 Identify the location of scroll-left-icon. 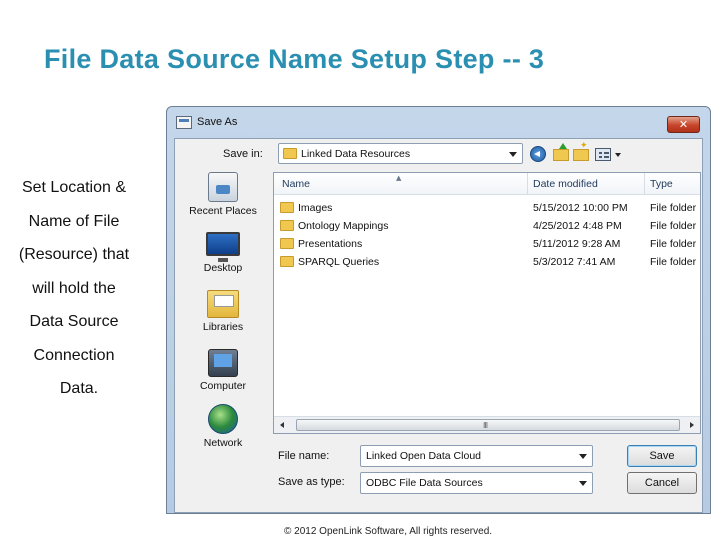
(282, 425).